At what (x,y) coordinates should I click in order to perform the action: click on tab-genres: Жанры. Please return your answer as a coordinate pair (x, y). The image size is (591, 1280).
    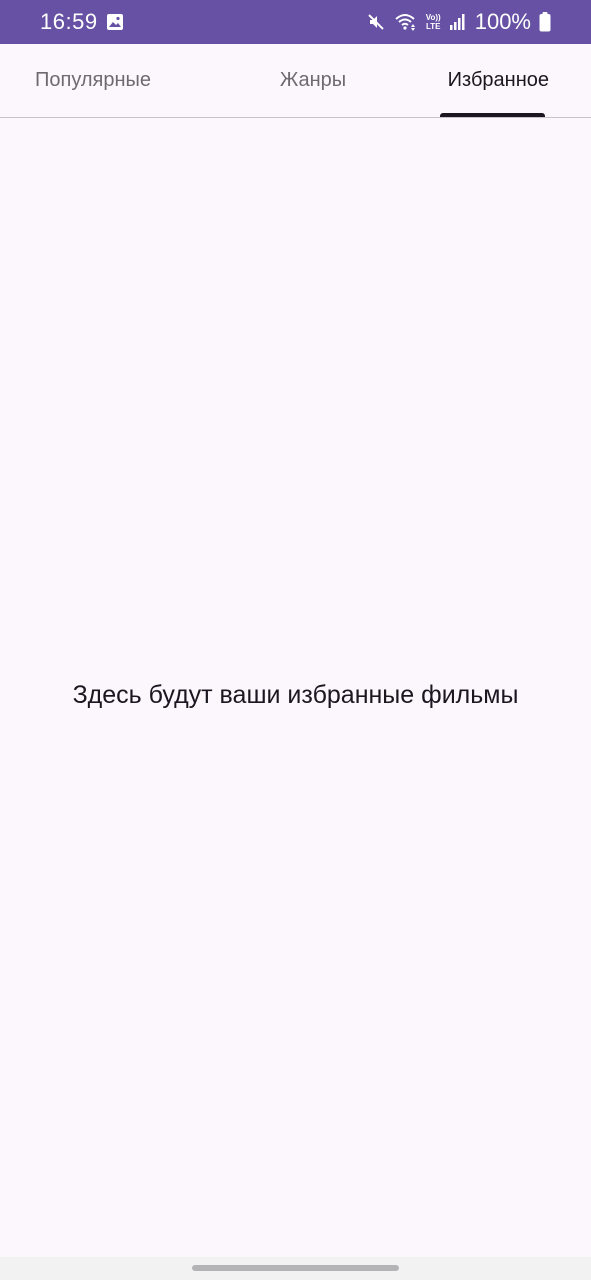
    Looking at the image, I should click on (312, 80).